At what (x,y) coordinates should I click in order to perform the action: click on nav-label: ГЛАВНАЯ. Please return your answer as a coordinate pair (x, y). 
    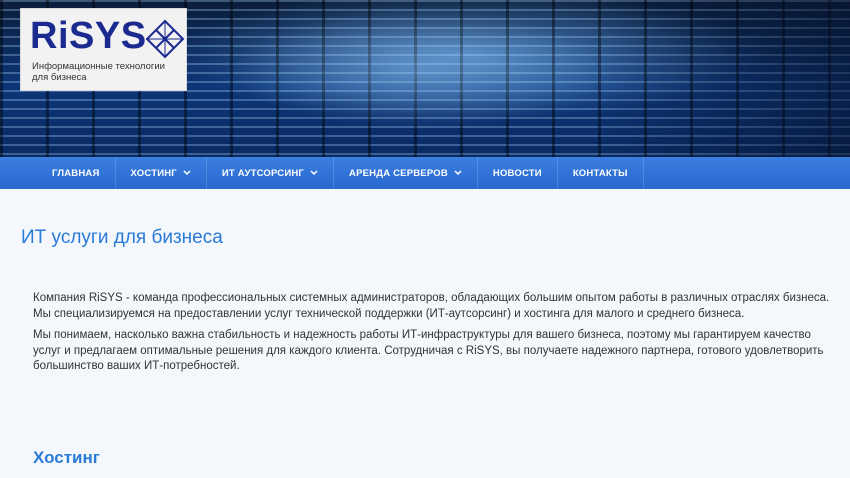
    Looking at the image, I should click on (76, 173).